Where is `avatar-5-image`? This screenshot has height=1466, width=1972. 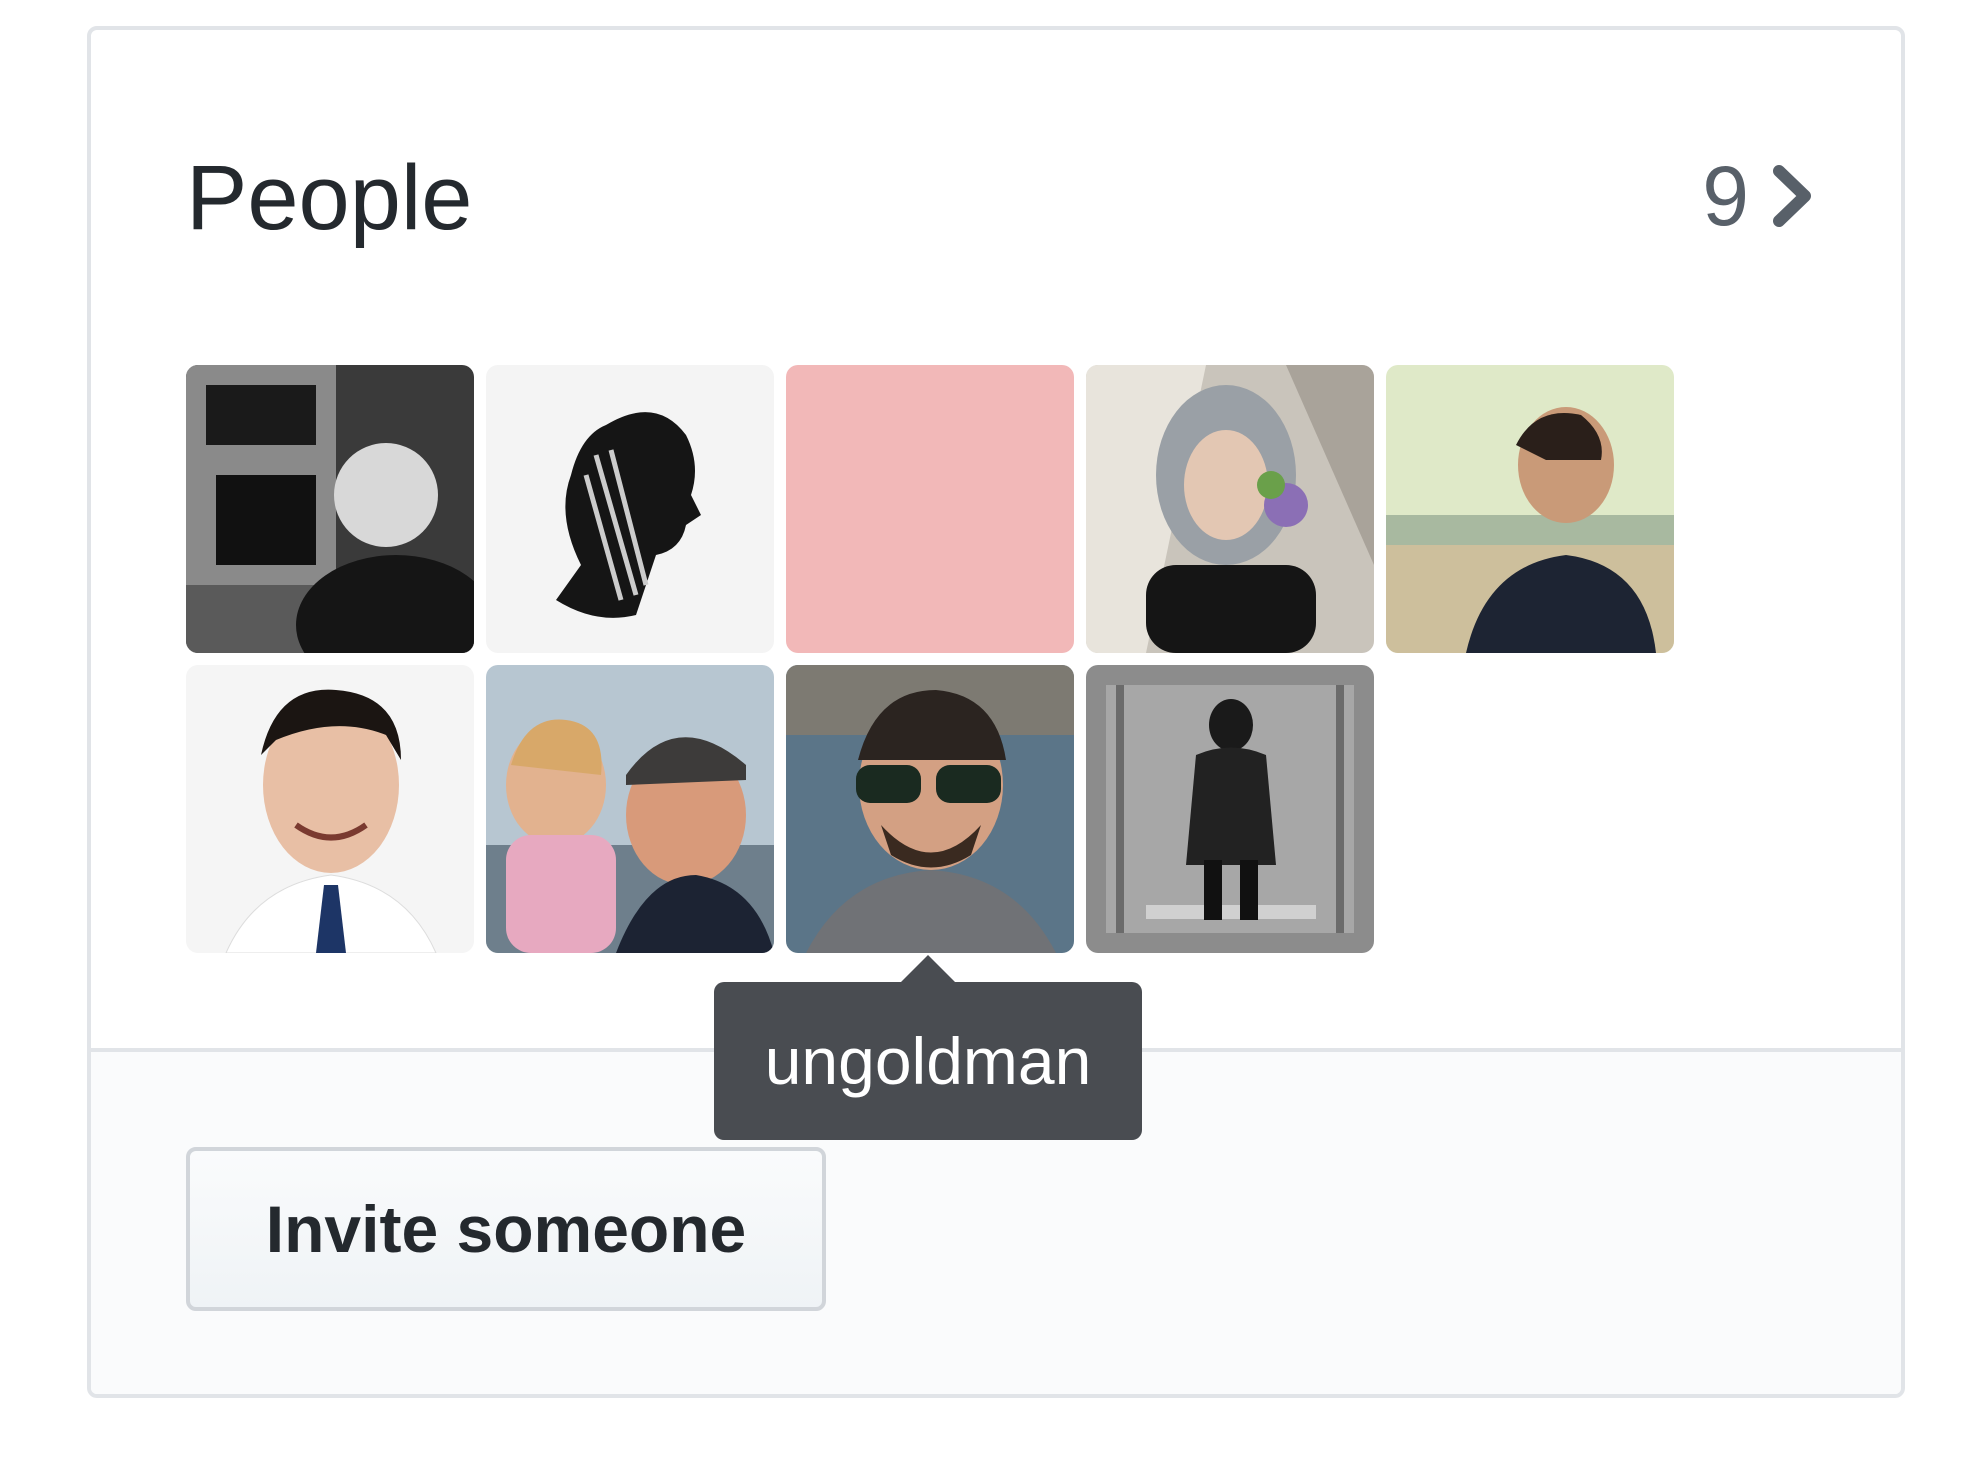
avatar-5-image is located at coordinates (1530, 509).